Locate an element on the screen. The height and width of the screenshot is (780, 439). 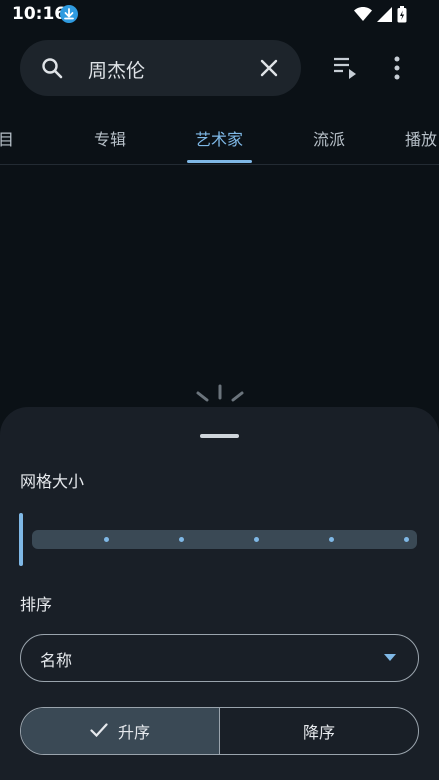
descending-label: 降序 is located at coordinates (318, 732).